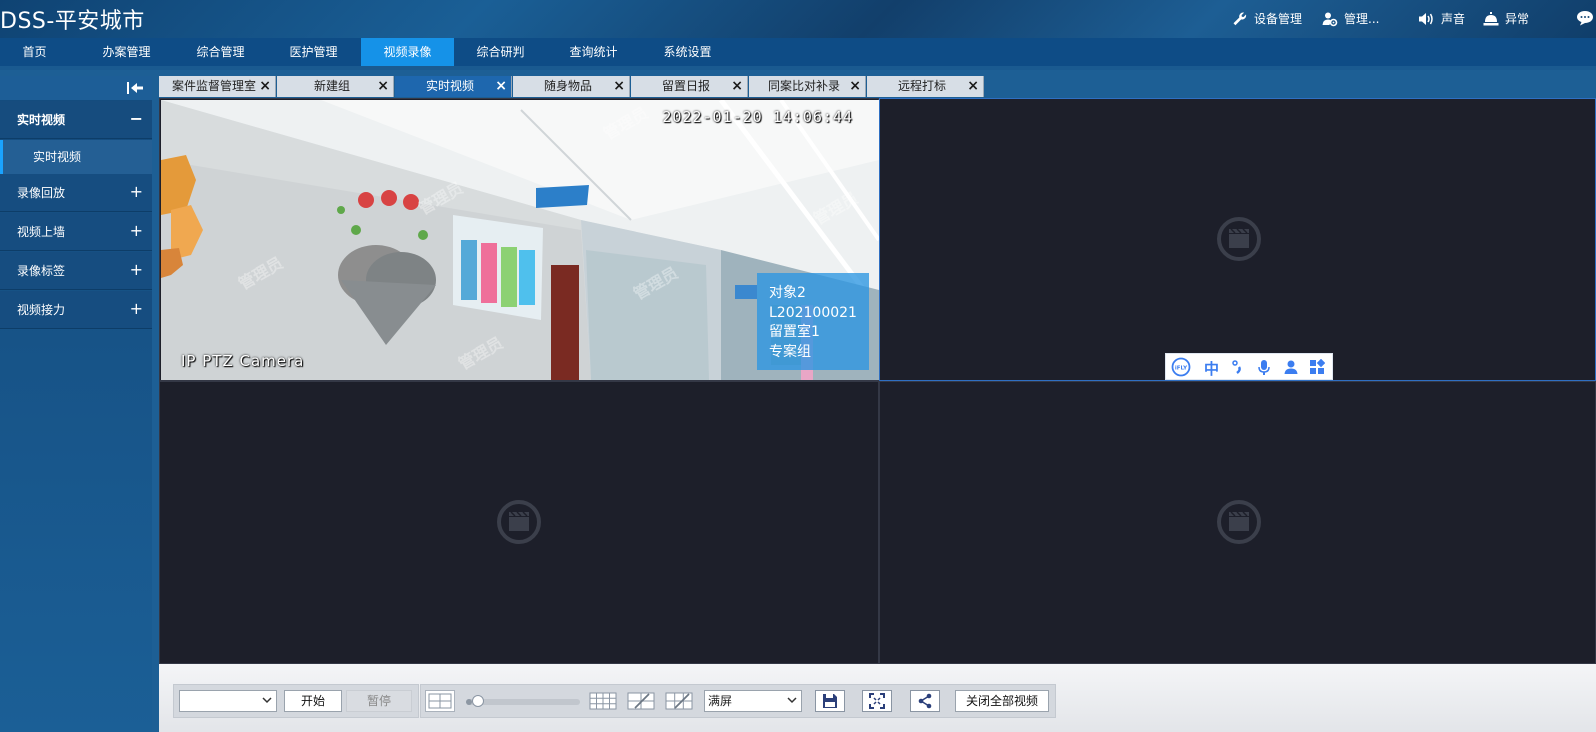 This screenshot has width=1596, height=732. I want to click on layout-2x1-icon, so click(440, 701).